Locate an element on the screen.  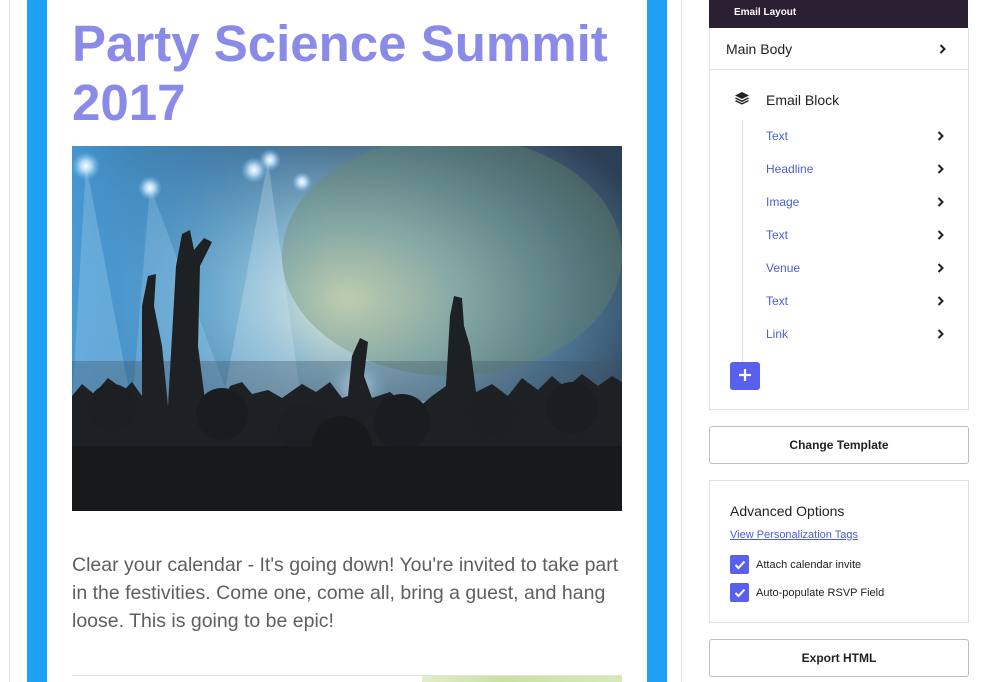
tree-connector is located at coordinates (742, 248).